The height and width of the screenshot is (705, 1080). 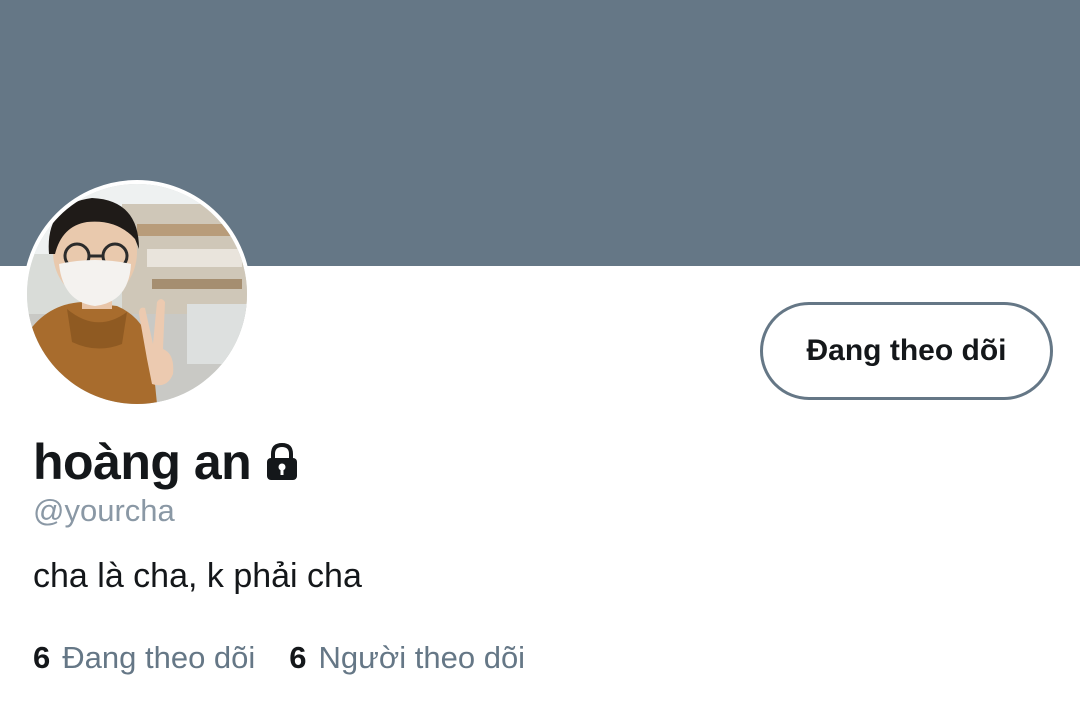 What do you see at coordinates (104, 510) in the screenshot?
I see `profile-handle: @yourcha` at bounding box center [104, 510].